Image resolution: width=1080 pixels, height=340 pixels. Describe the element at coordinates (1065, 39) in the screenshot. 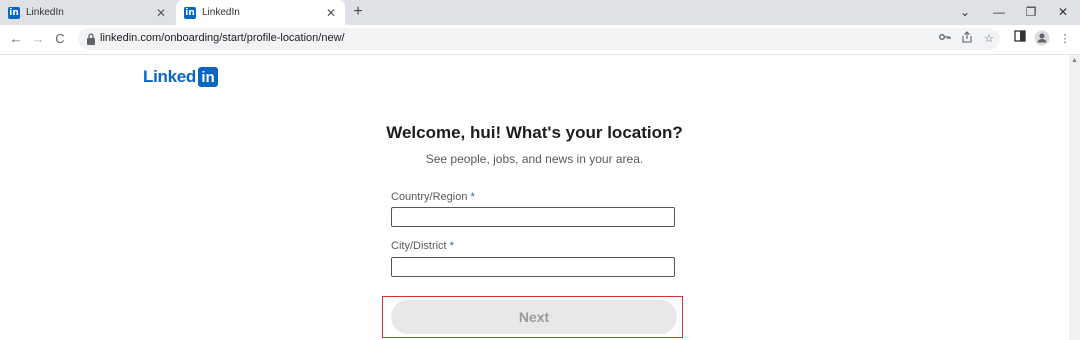

I see `menu-icon: ⋮` at that location.